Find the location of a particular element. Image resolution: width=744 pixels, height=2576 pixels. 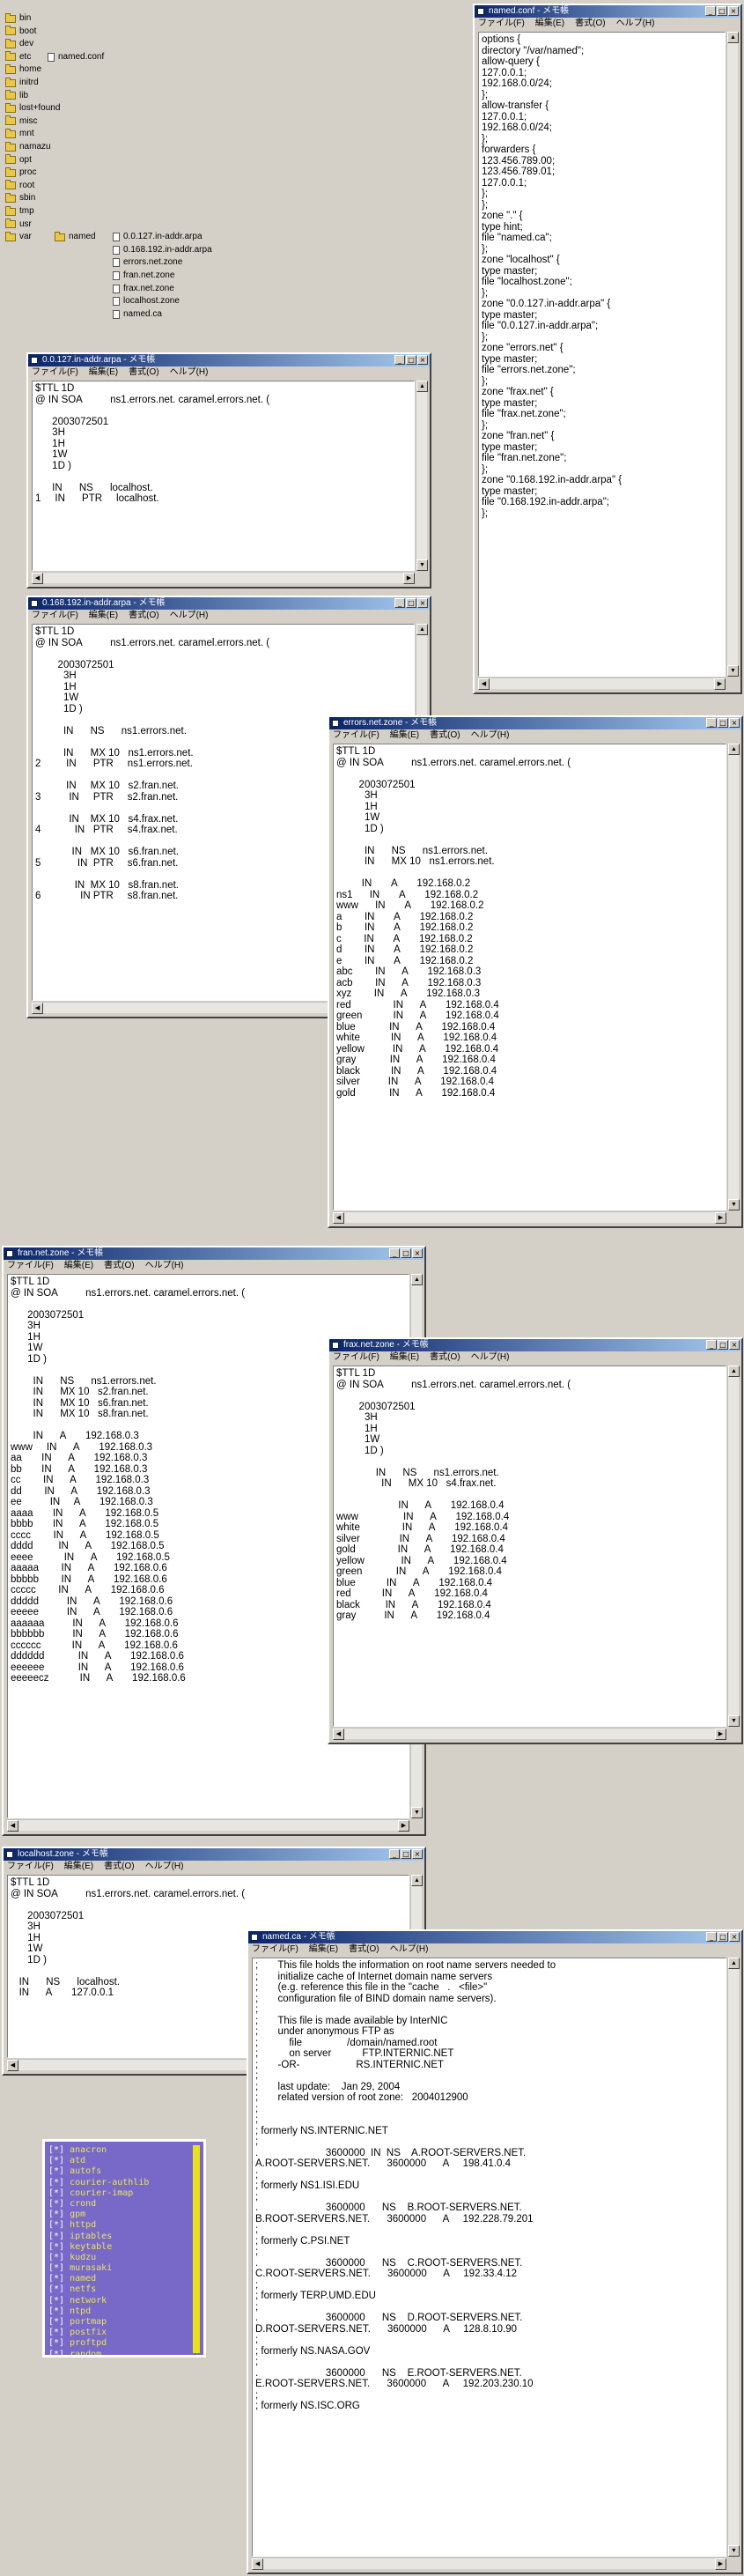

service-item: [*] named is located at coordinates (124, 2279).